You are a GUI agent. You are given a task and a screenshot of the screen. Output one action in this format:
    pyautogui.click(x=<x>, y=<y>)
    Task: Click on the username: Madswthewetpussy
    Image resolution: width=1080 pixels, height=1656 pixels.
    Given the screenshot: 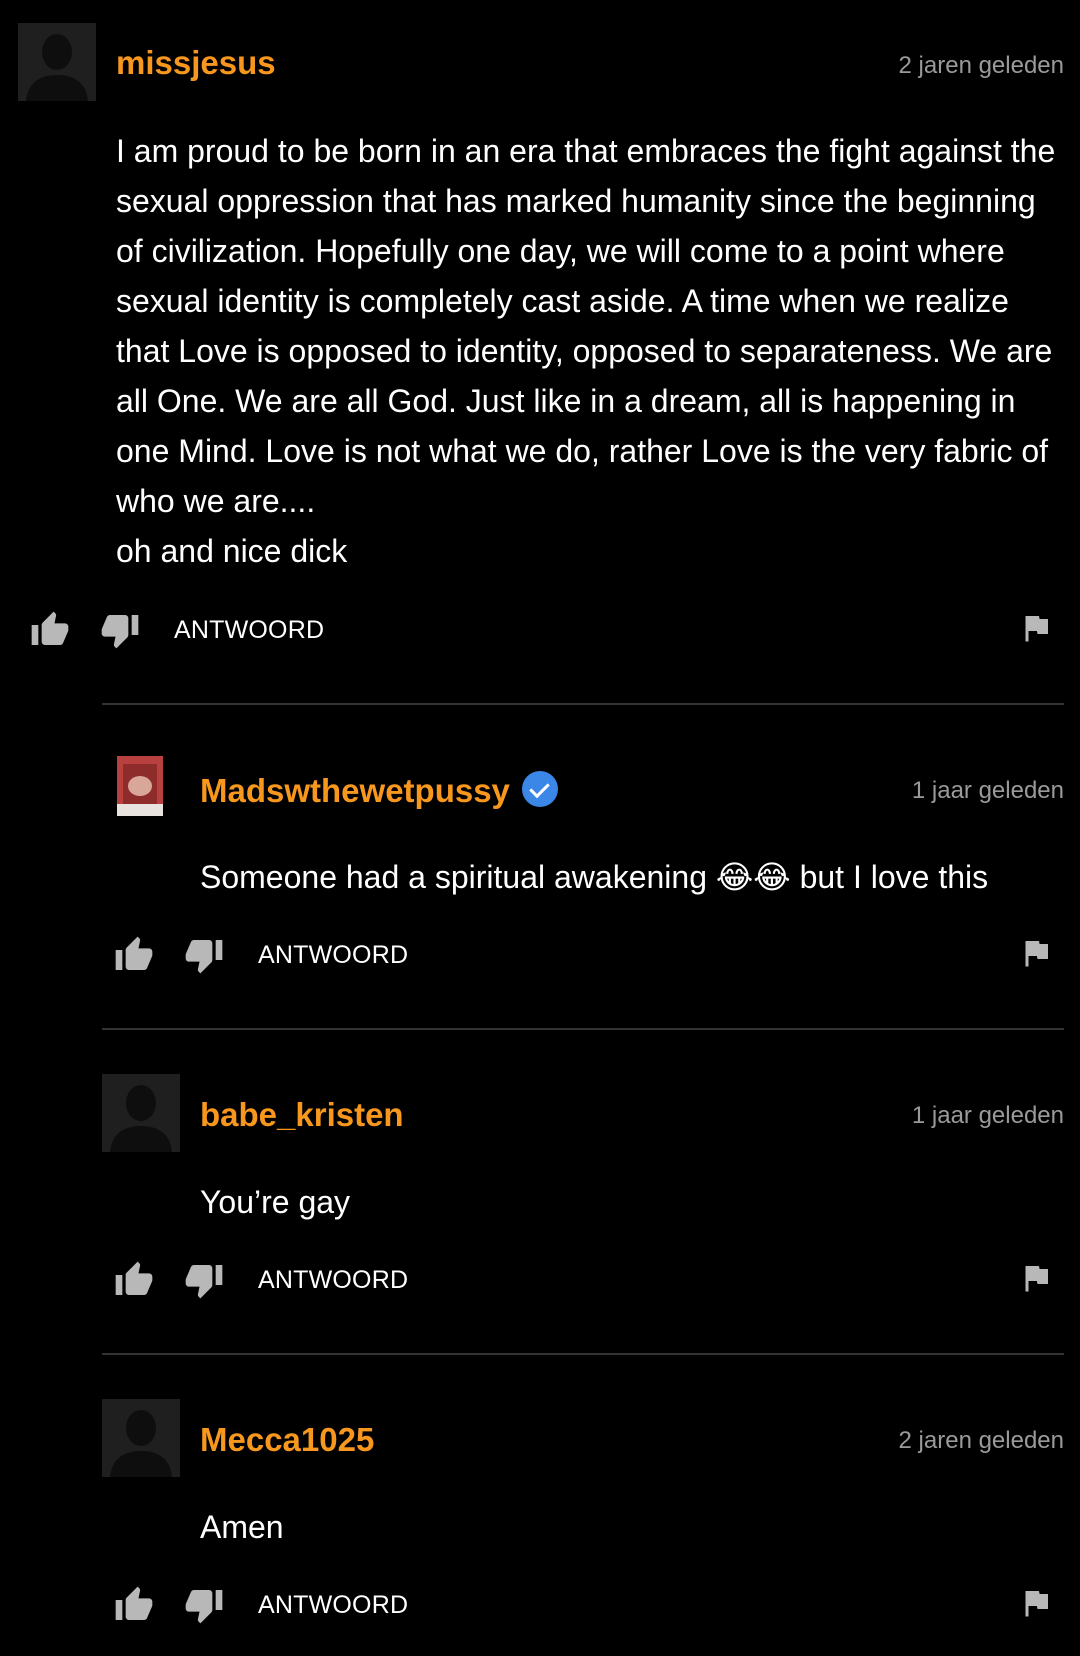 What is the action you would take?
    pyautogui.click(x=379, y=790)
    